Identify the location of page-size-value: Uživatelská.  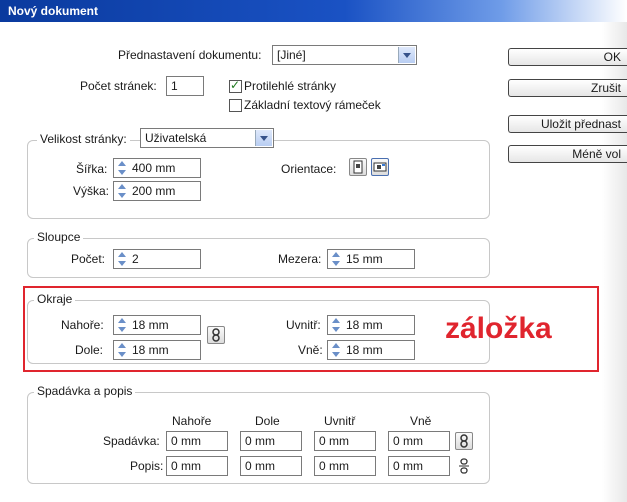
(176, 138).